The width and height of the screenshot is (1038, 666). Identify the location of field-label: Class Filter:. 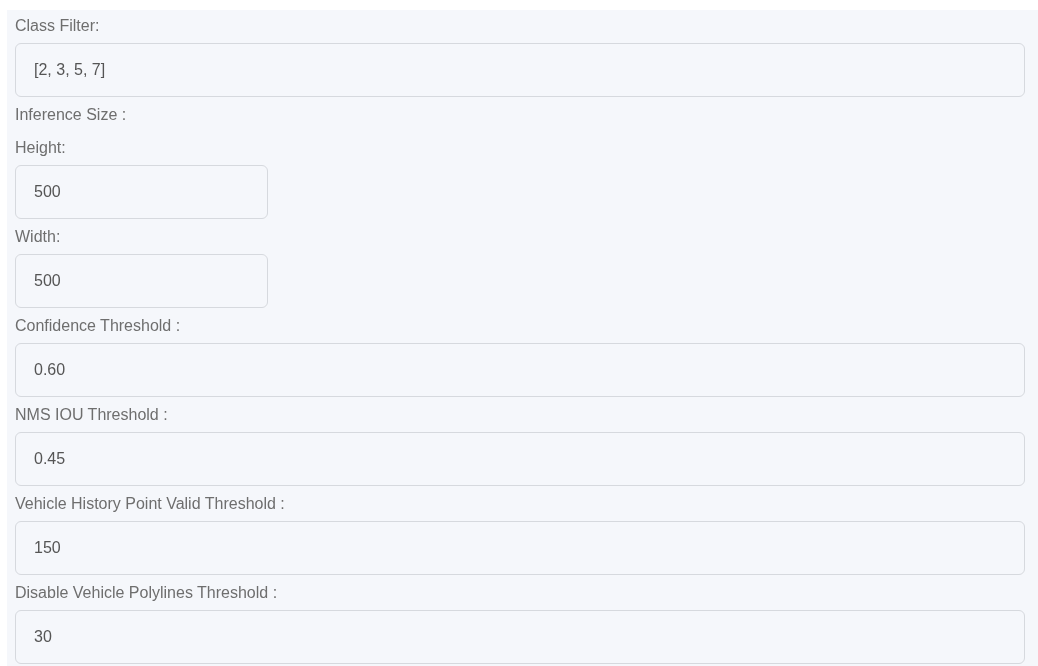
(58, 26).